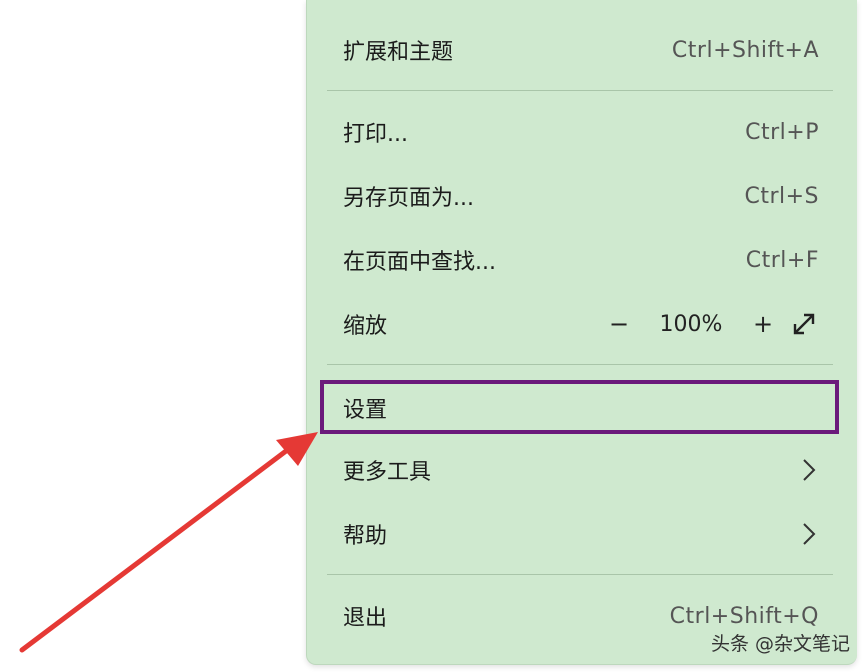  I want to click on menu-item-print: 打印... Ctrl+P, so click(582, 132).